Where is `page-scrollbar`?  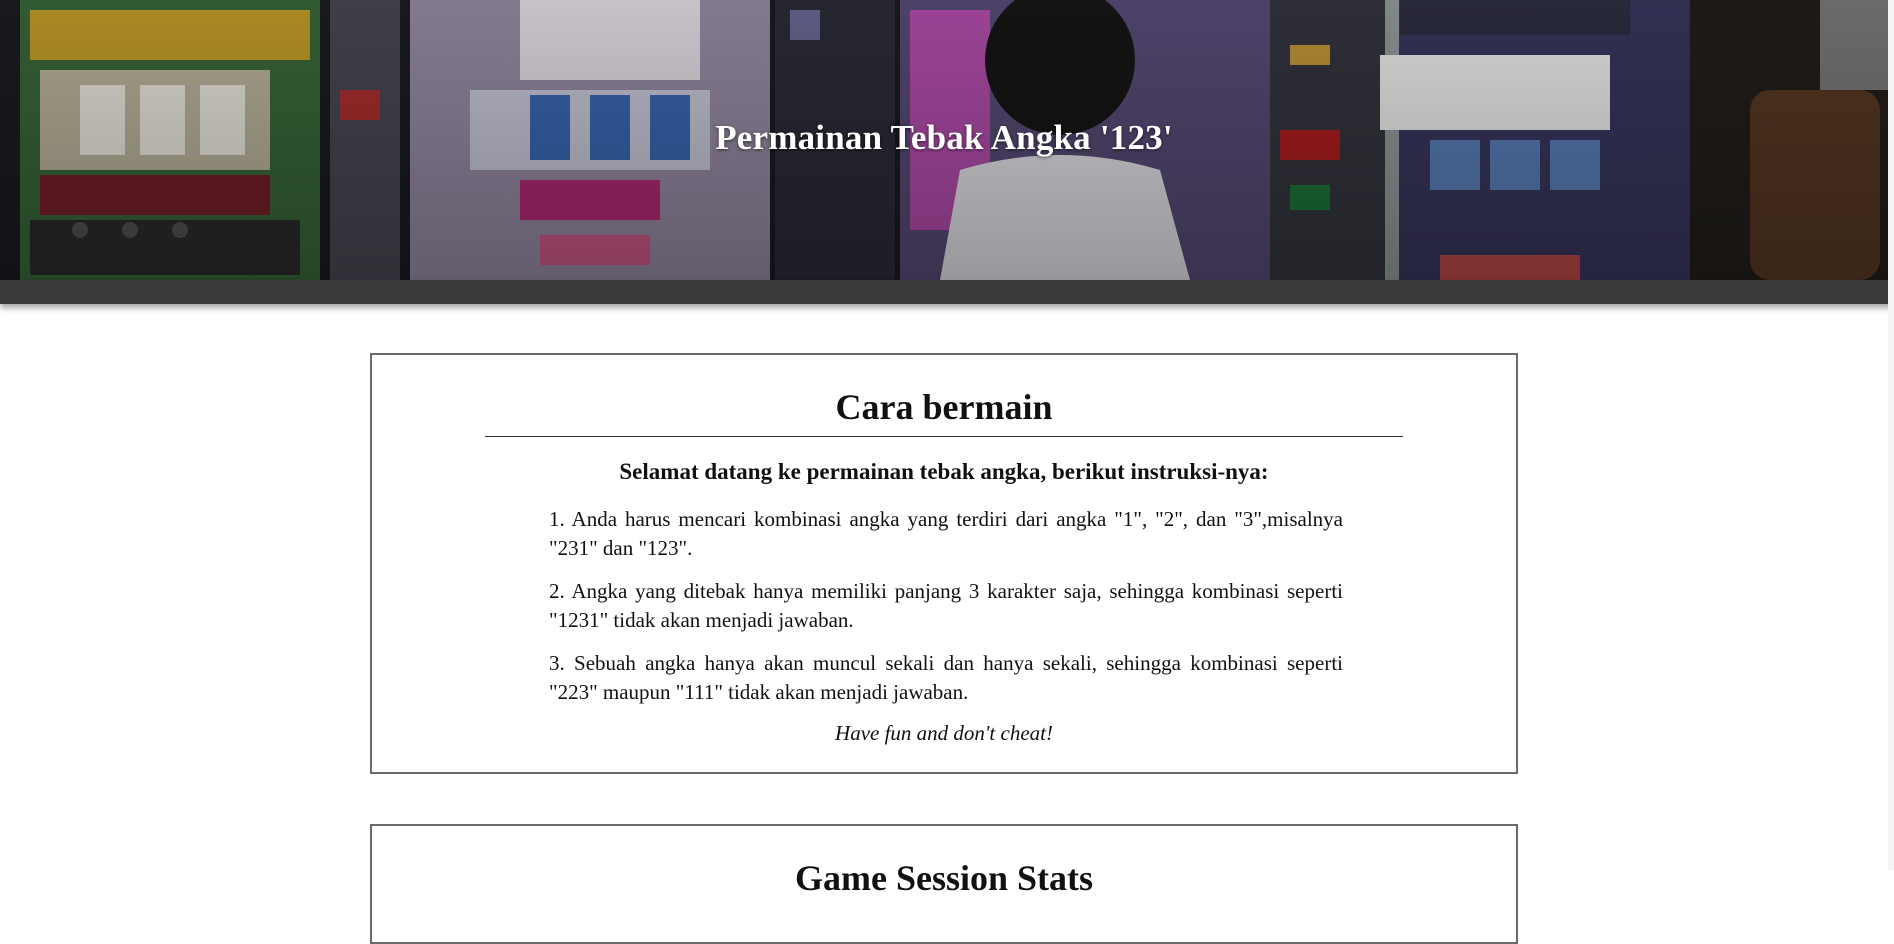 page-scrollbar is located at coordinates (1891, 435).